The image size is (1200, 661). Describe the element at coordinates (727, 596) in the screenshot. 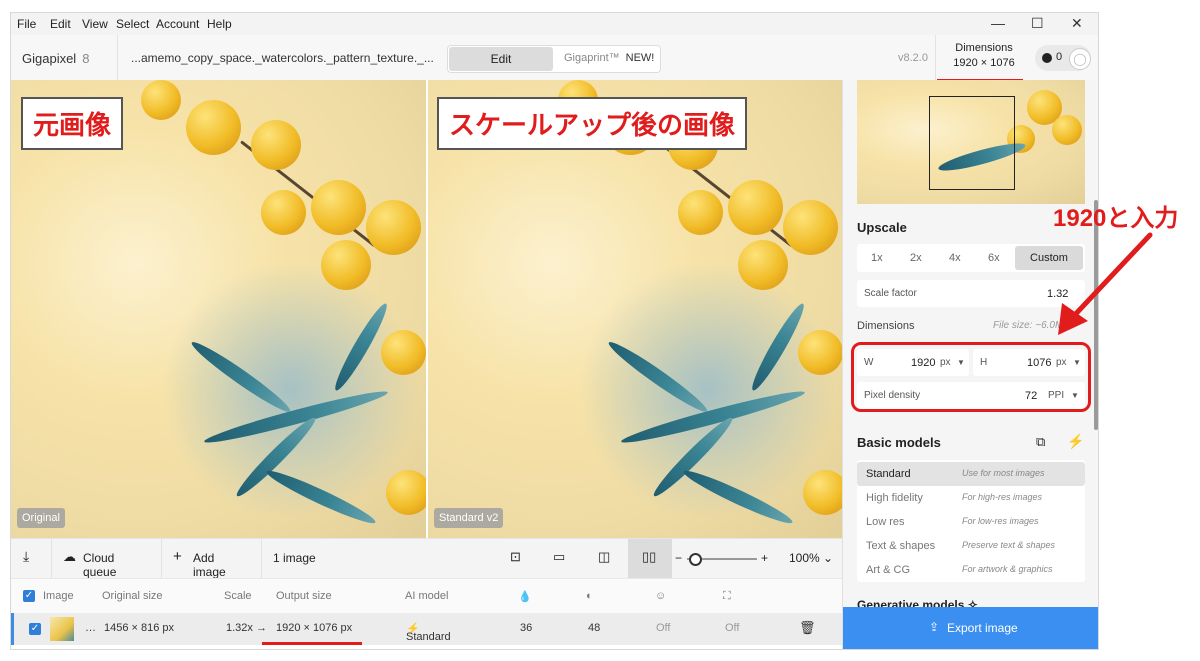

I see `text-enhance-icon: ⛶` at that location.